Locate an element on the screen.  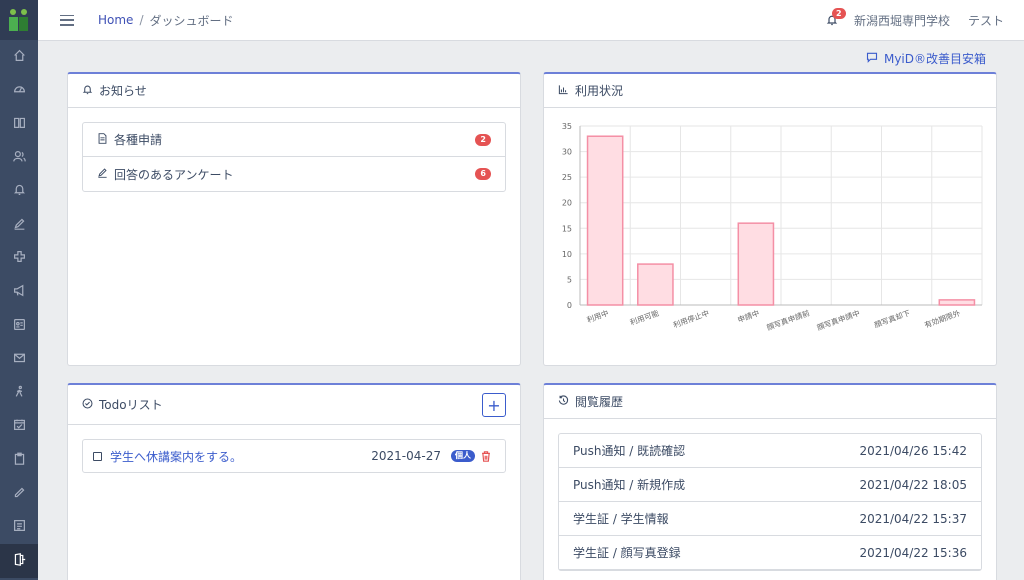
clipboard-icon is located at coordinates (19, 460).